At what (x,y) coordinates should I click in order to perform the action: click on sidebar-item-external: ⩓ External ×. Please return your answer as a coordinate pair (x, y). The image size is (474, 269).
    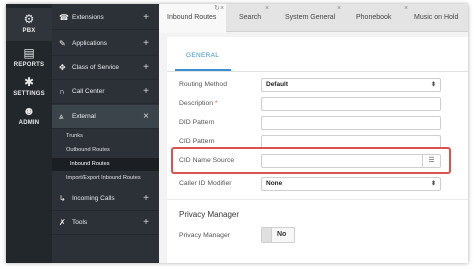
    Looking at the image, I should click on (105, 117).